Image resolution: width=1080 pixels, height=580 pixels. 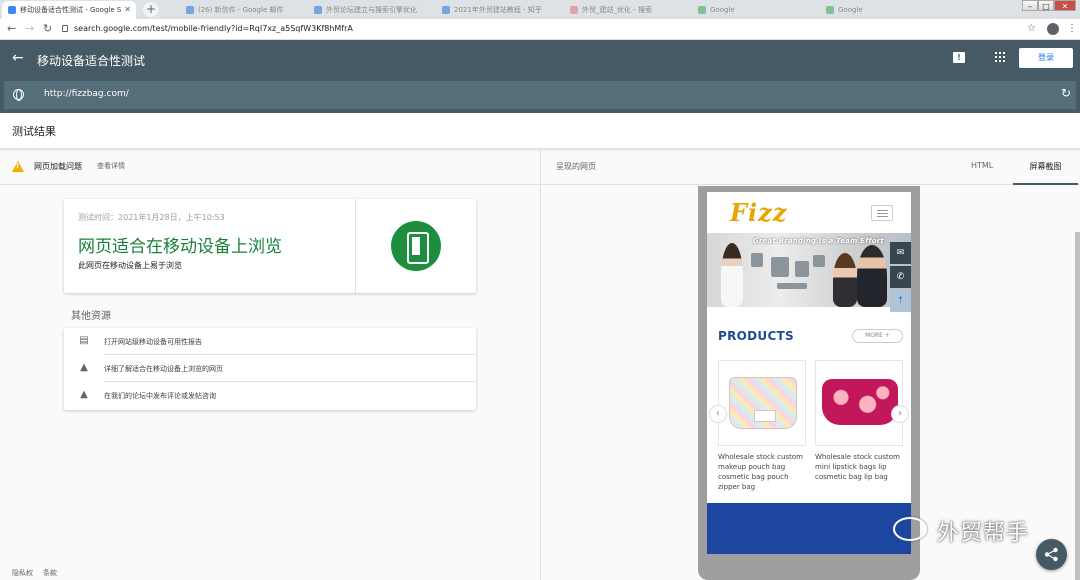 What do you see at coordinates (756, 336) in the screenshot?
I see `products-title: PRODUCTS` at bounding box center [756, 336].